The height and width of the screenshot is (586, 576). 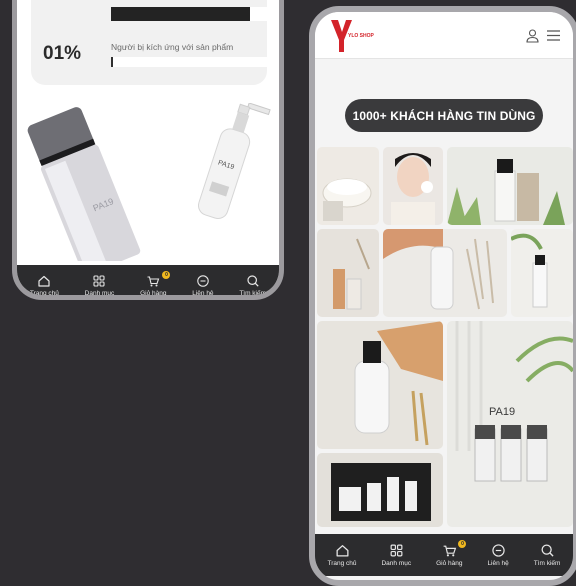 I want to click on rating-summary-card: 01% Người bị kích ứng với sản phẩm, so click(x=150, y=42).